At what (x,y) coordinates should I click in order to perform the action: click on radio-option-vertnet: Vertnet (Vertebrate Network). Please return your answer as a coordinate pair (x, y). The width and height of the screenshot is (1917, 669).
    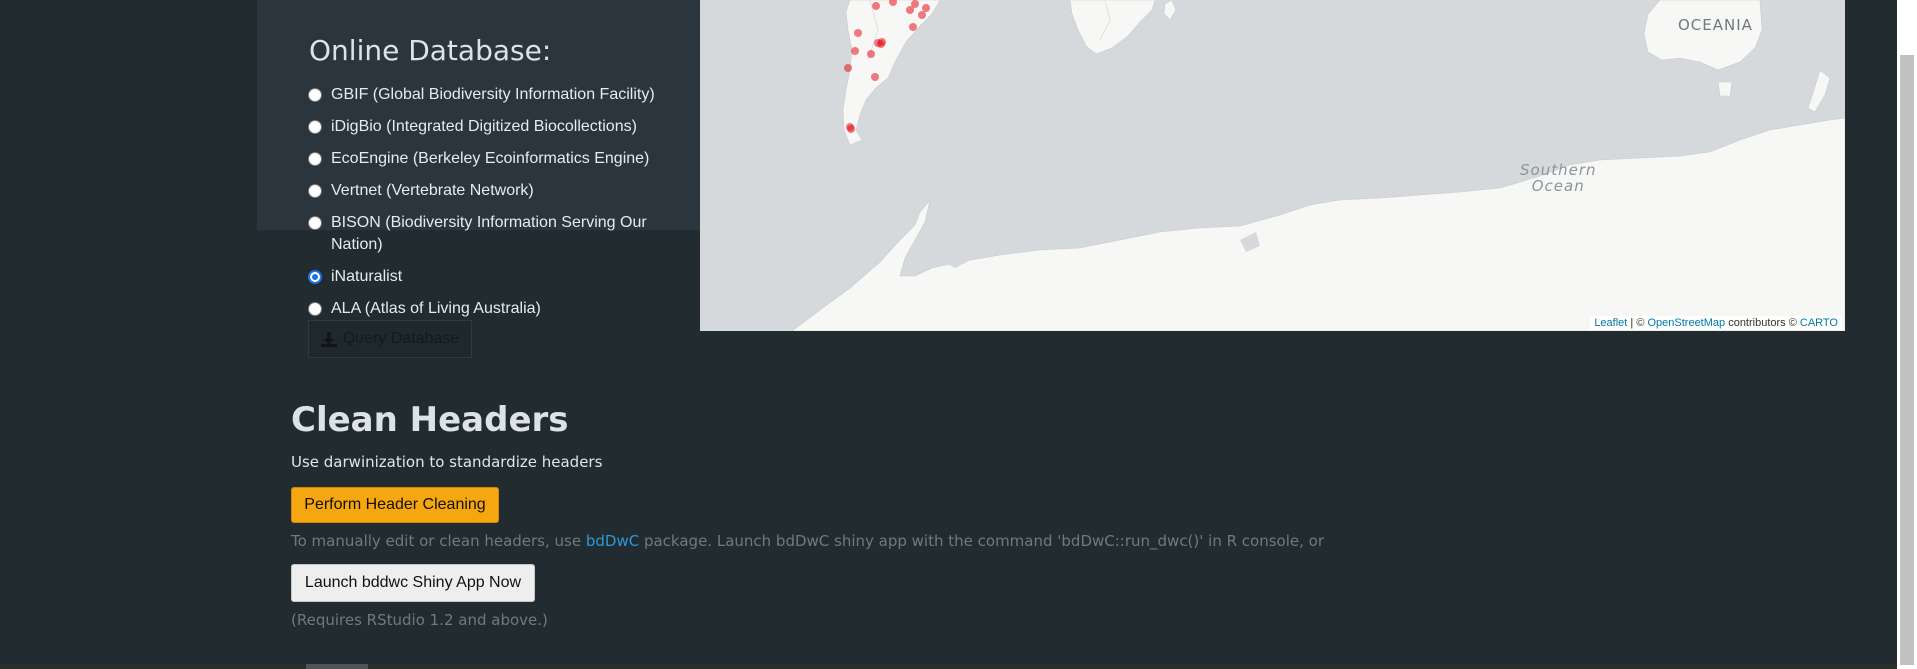
    Looking at the image, I should click on (488, 191).